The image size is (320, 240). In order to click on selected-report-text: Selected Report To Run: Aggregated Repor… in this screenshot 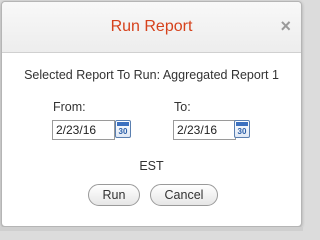, I will do `click(151, 75)`.